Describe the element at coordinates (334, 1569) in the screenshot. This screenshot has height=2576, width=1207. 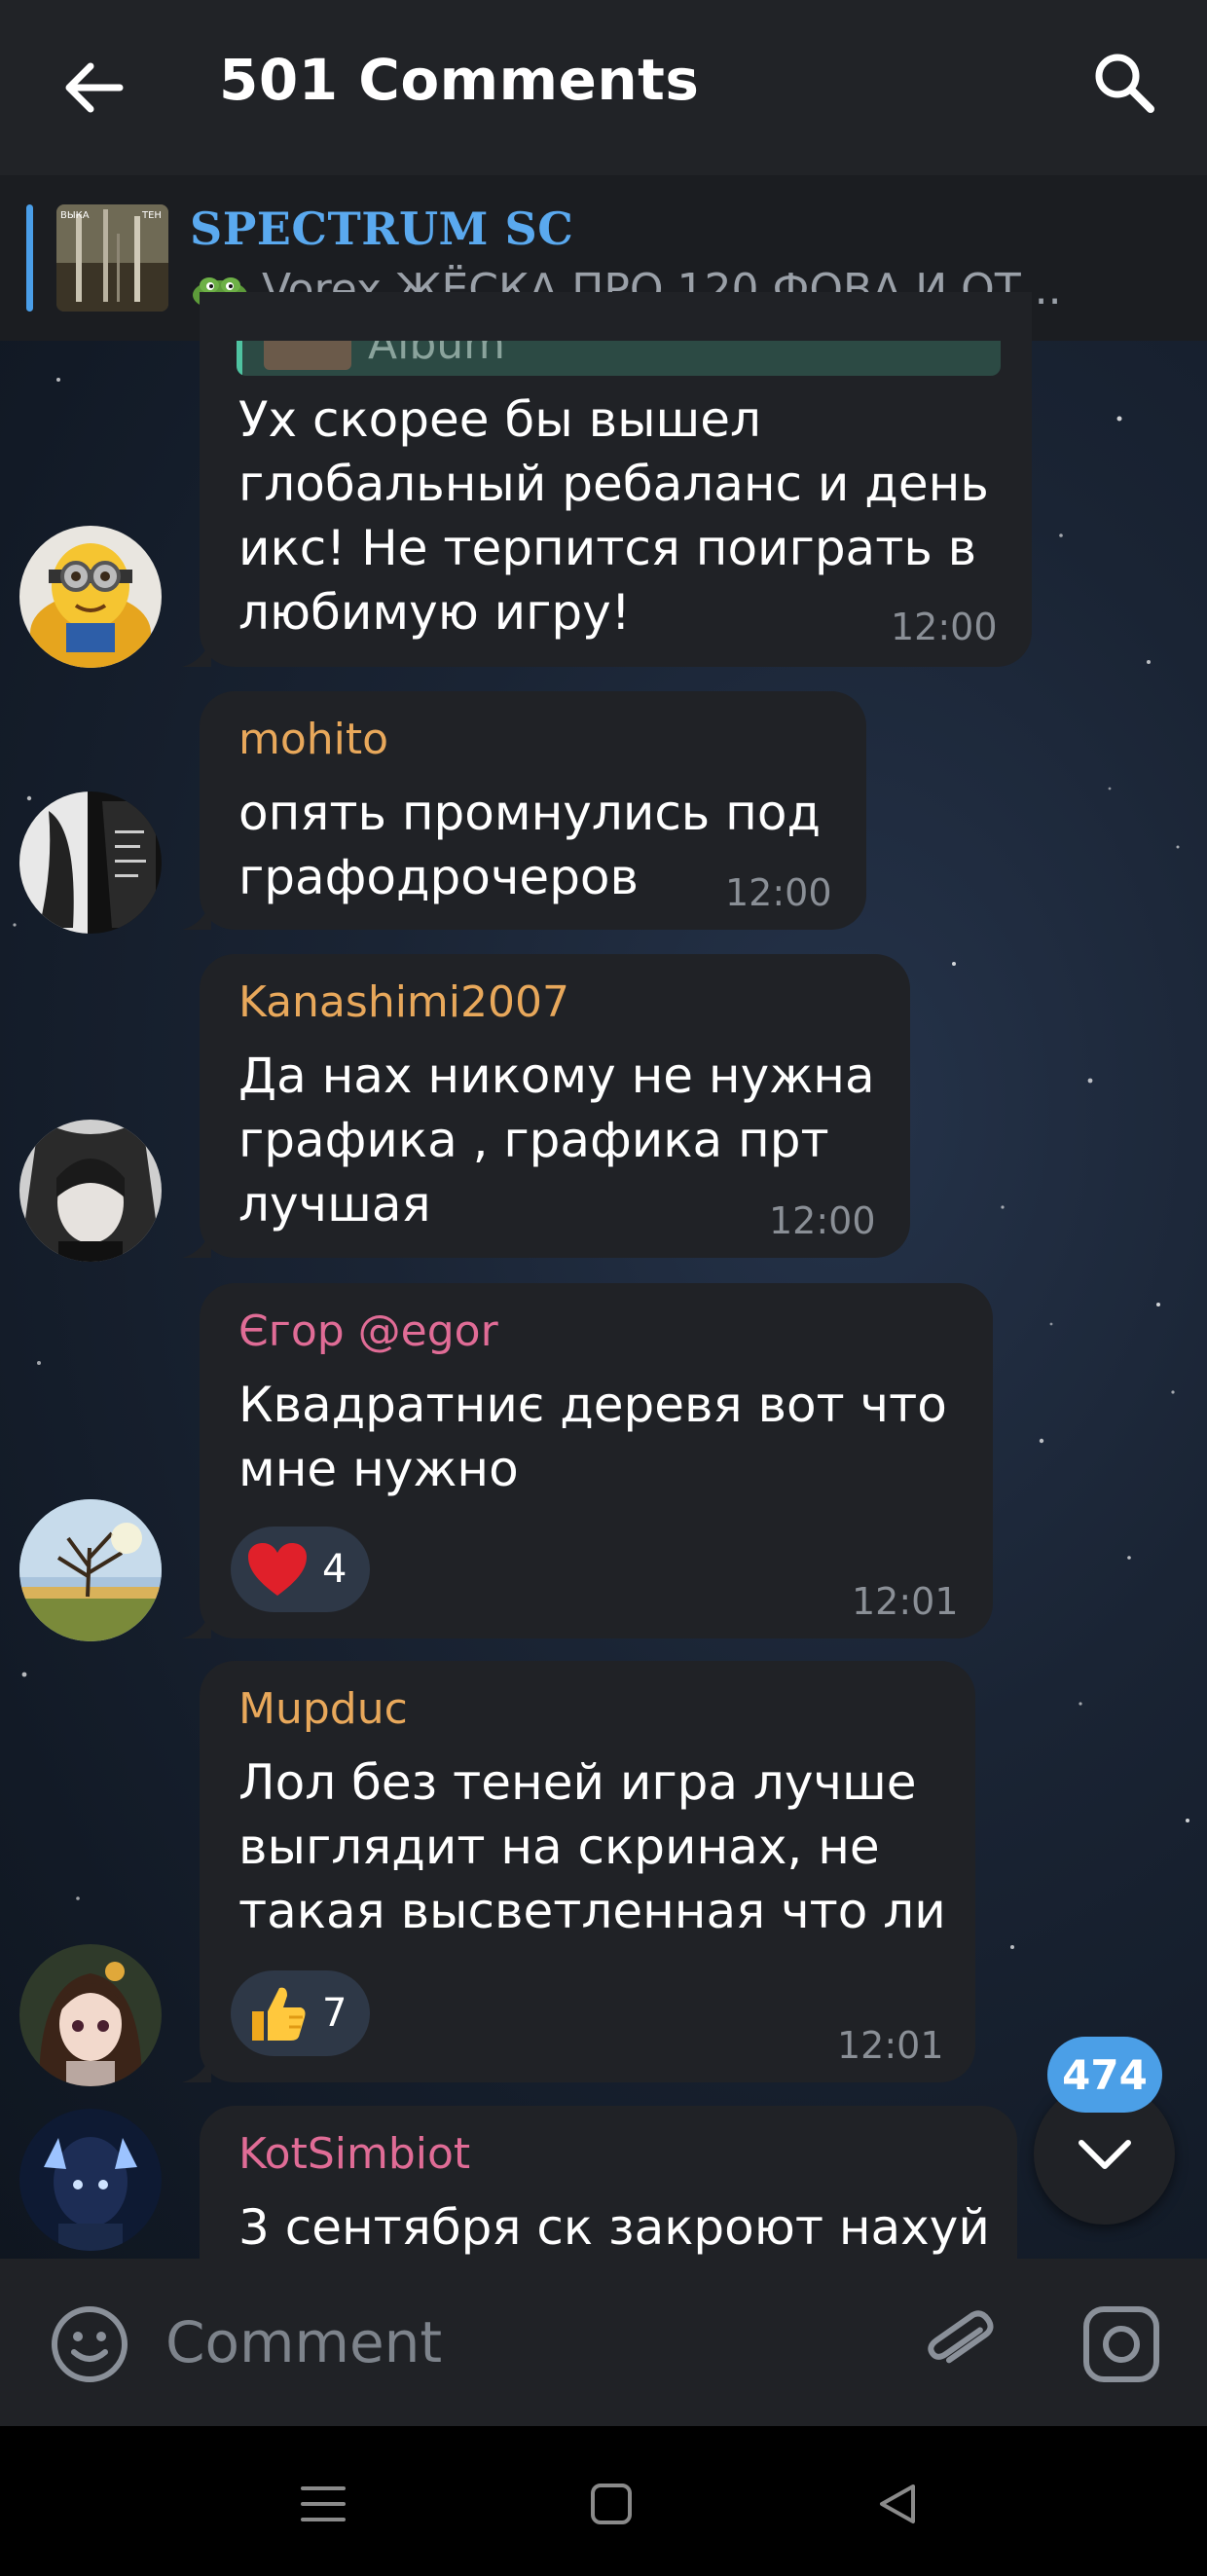
I see `reaction-count: 4` at that location.